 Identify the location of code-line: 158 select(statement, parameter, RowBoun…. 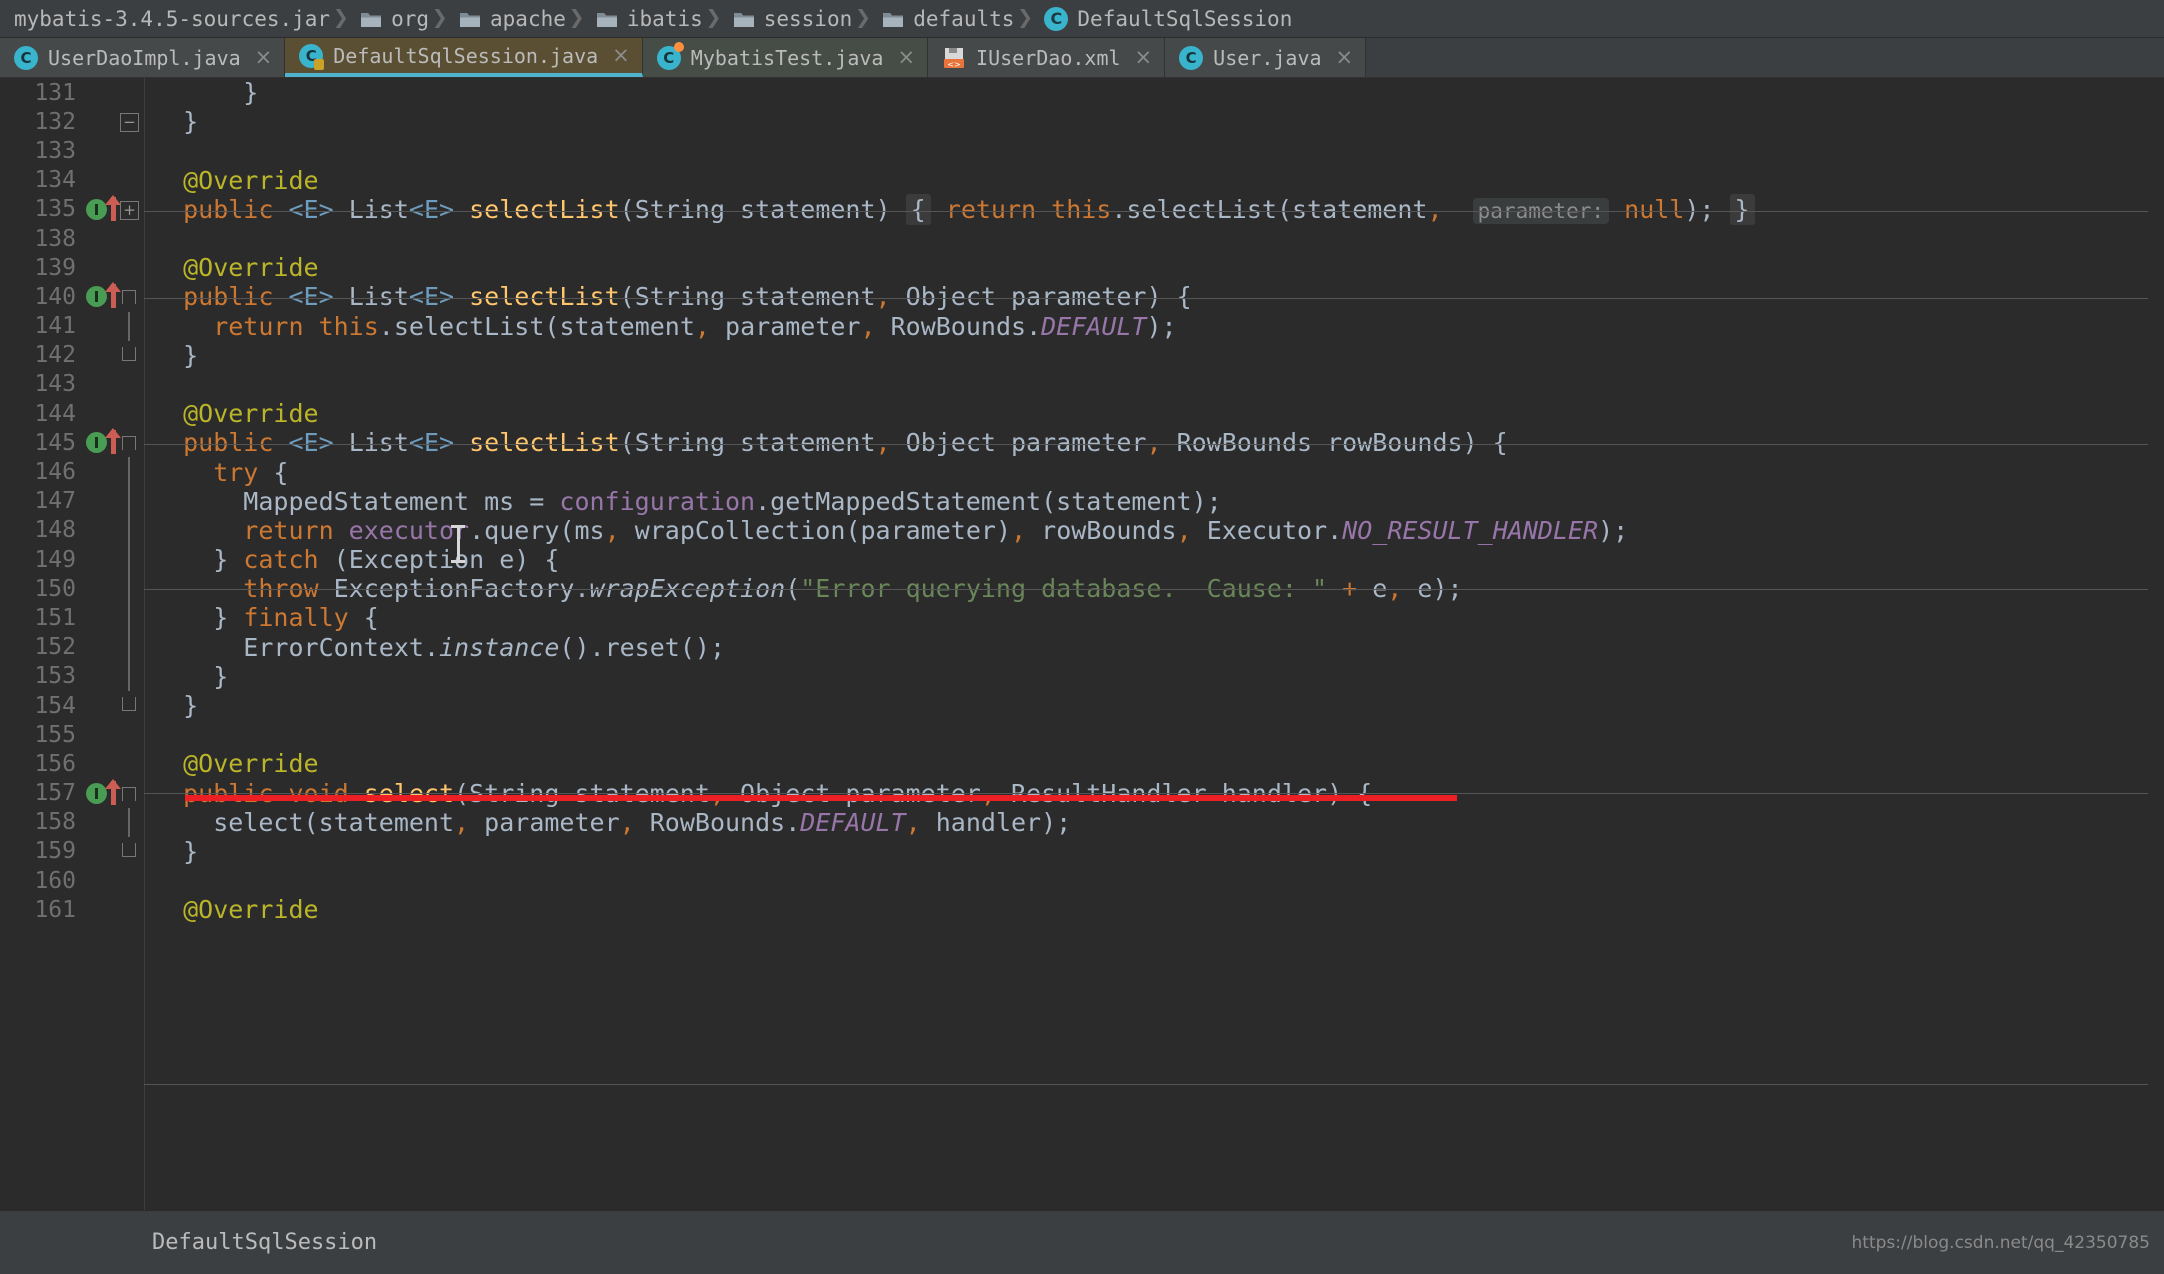
(1082, 822).